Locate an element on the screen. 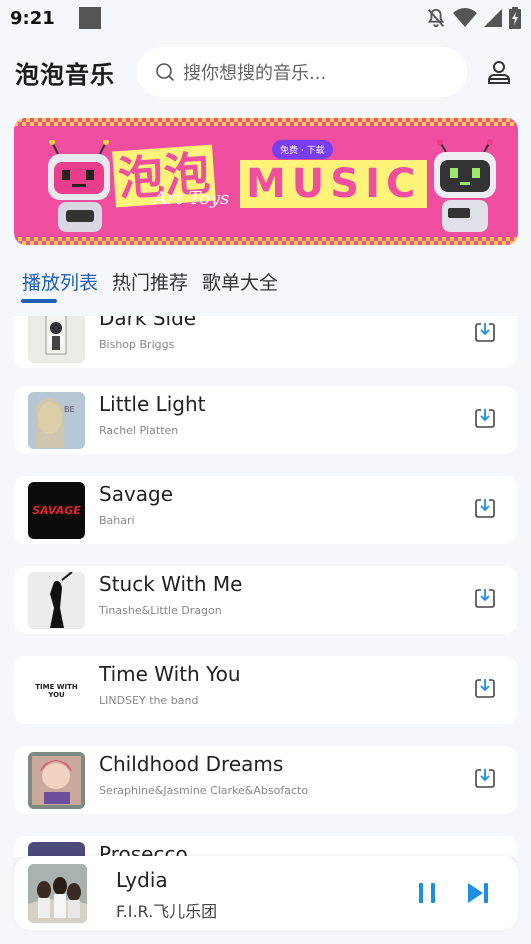  album-cover: BE is located at coordinates (56, 420).